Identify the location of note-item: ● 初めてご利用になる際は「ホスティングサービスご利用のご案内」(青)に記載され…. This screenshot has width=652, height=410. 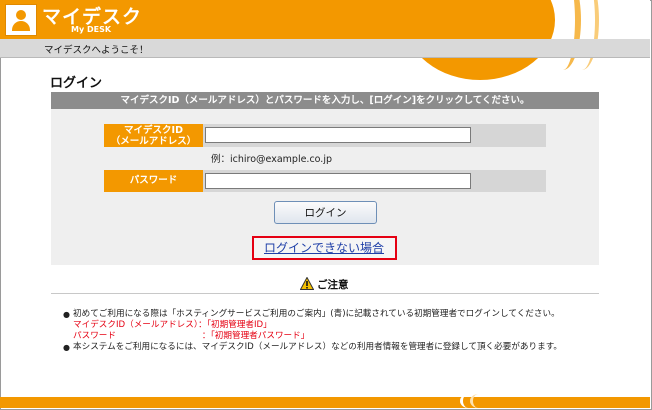
(312, 314).